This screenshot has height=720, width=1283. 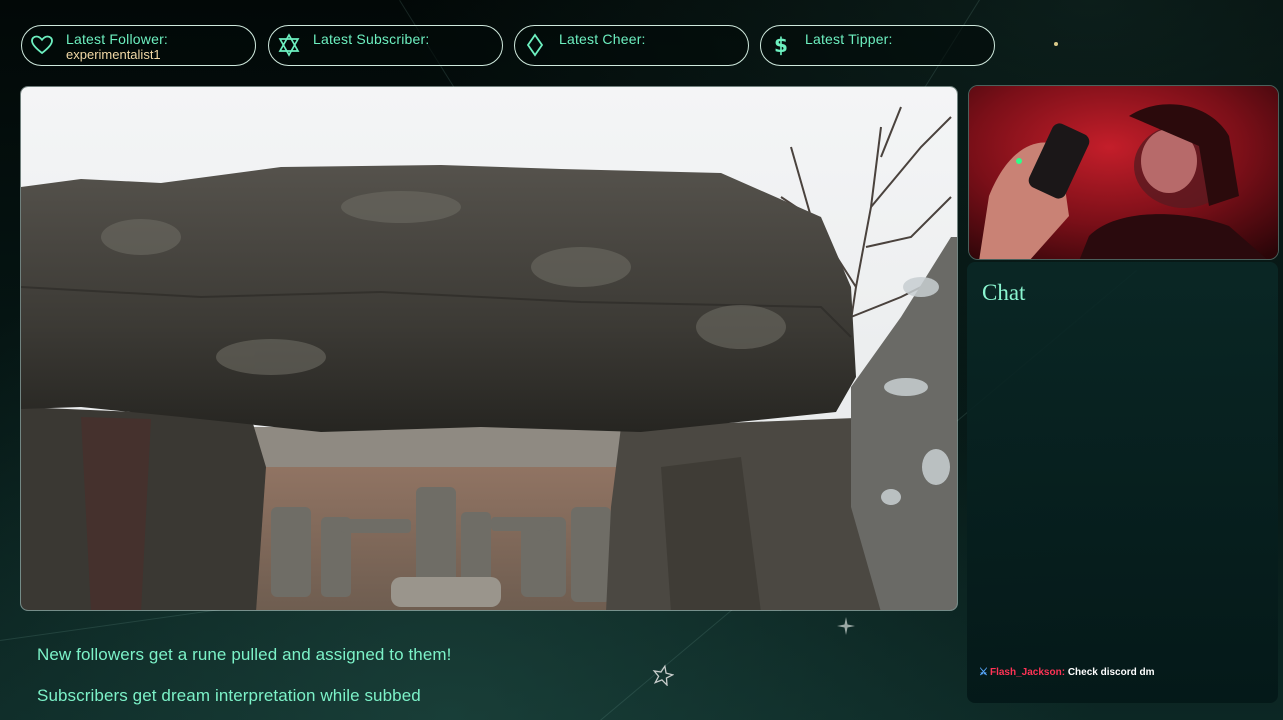 I want to click on diamond-icon, so click(x=535, y=45).